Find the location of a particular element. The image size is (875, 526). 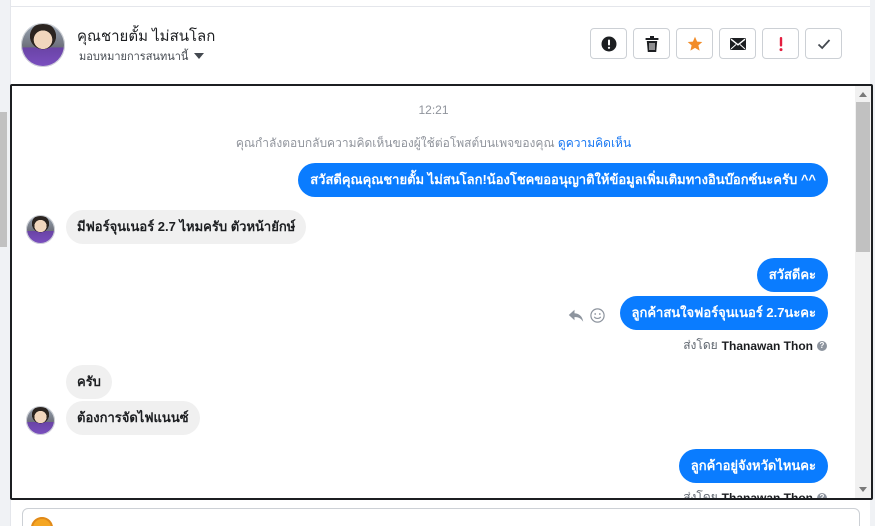

assign-conversation-dropdown: มอบหมายการสนทนานี้ is located at coordinates (142, 56).